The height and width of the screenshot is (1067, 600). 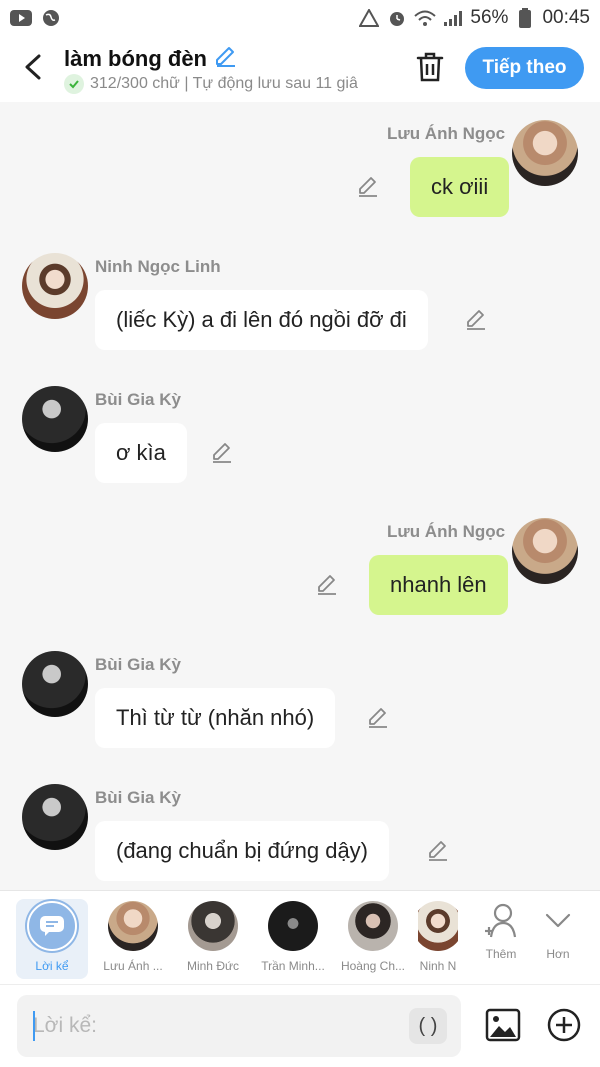 What do you see at coordinates (397, 18) in the screenshot?
I see `alarm-icon` at bounding box center [397, 18].